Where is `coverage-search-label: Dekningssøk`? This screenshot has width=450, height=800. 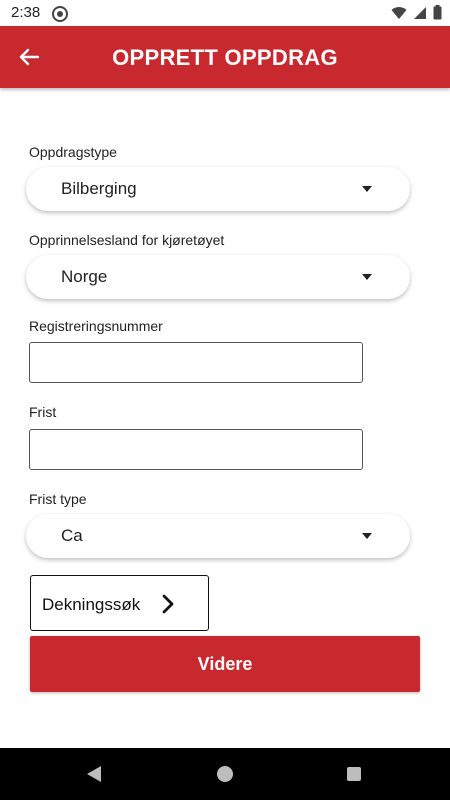 coverage-search-label: Dekningssøk is located at coordinates (91, 604).